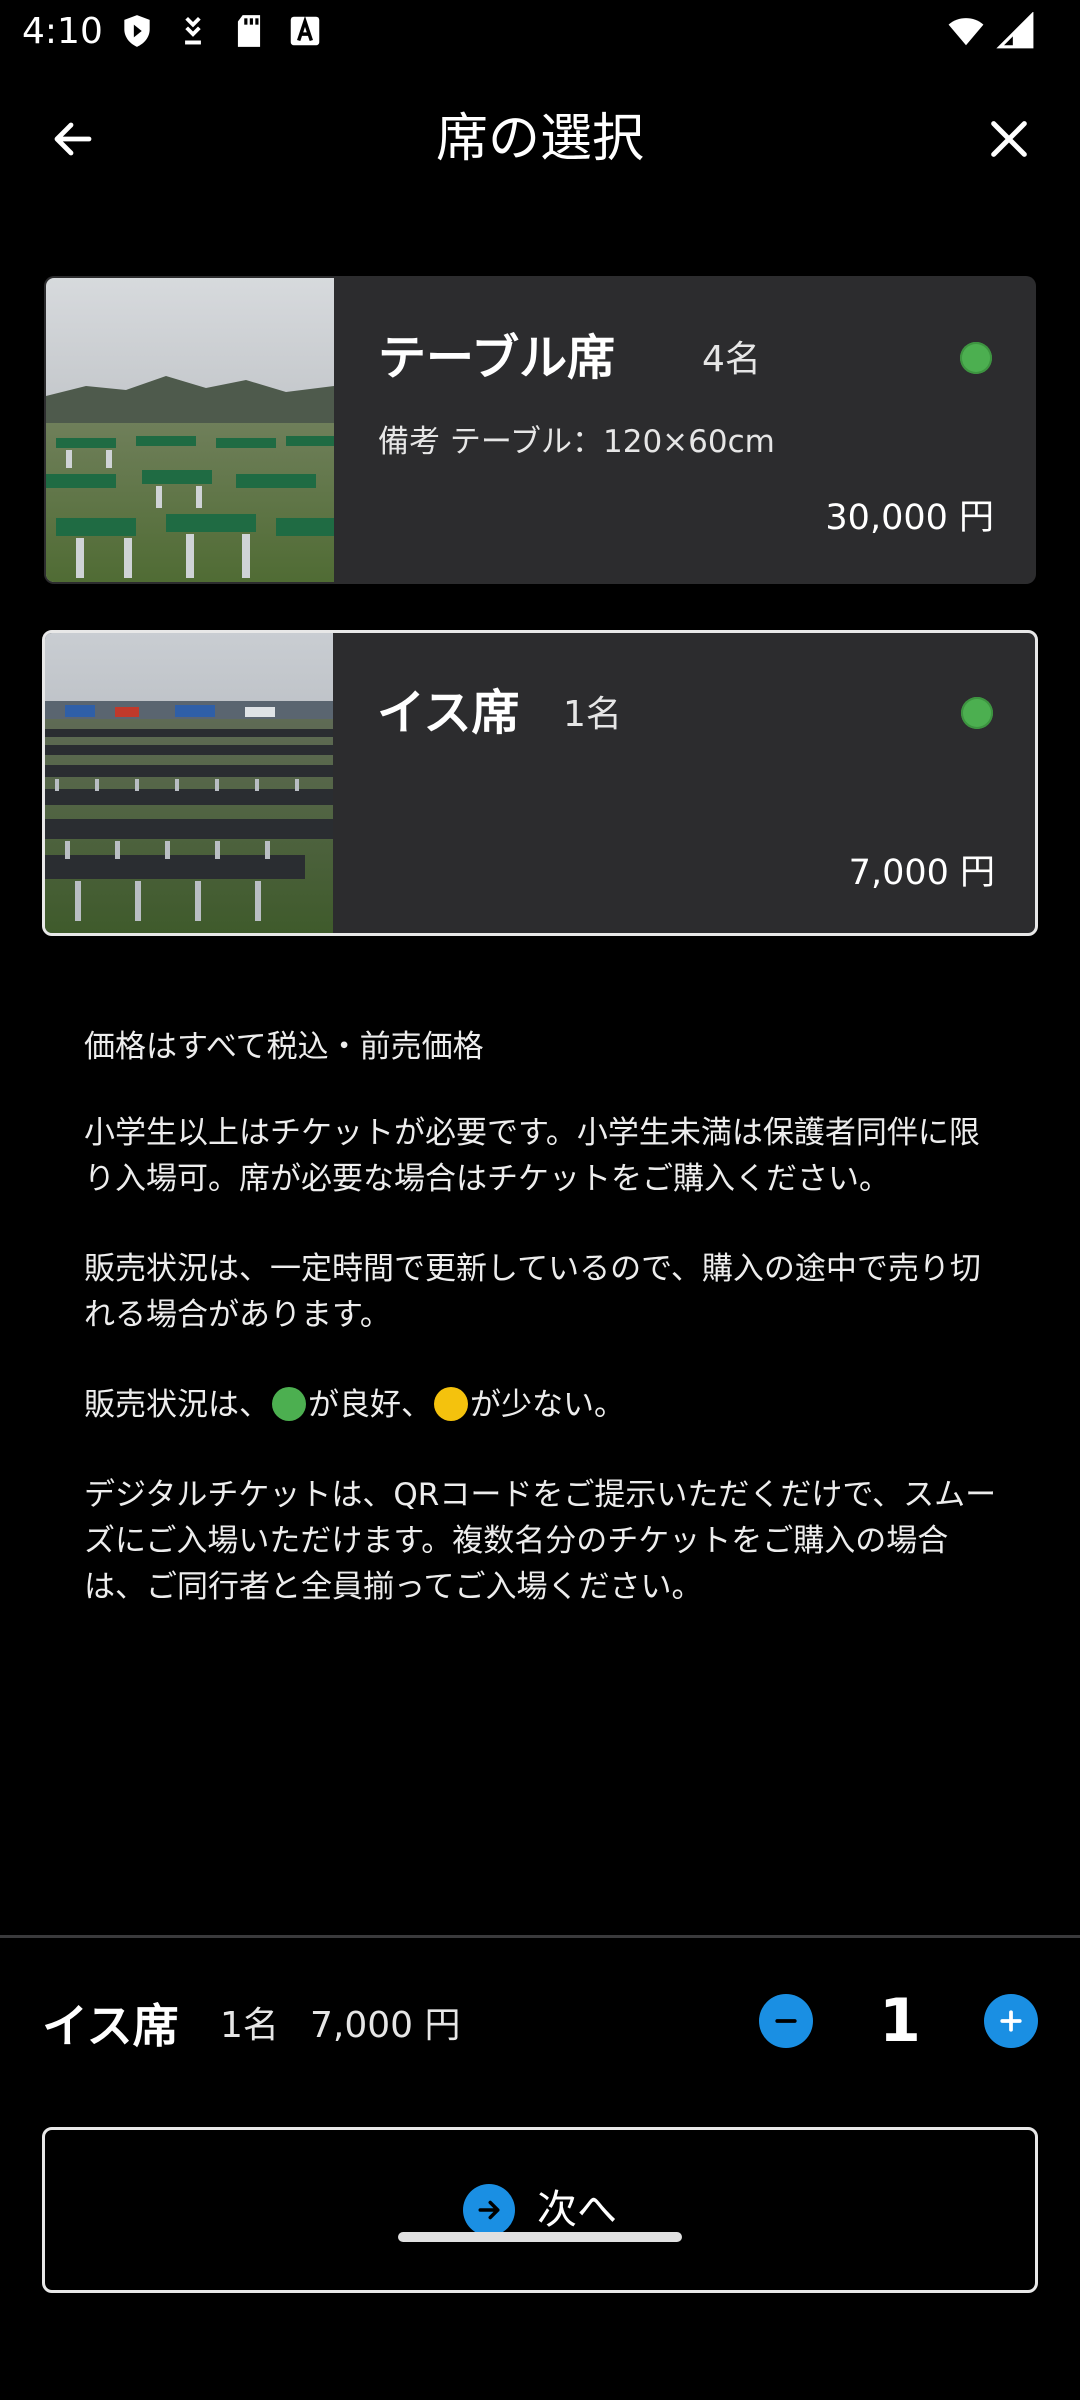  Describe the element at coordinates (110, 2026) in the screenshot. I see `selected-seat-name: イス席` at that location.